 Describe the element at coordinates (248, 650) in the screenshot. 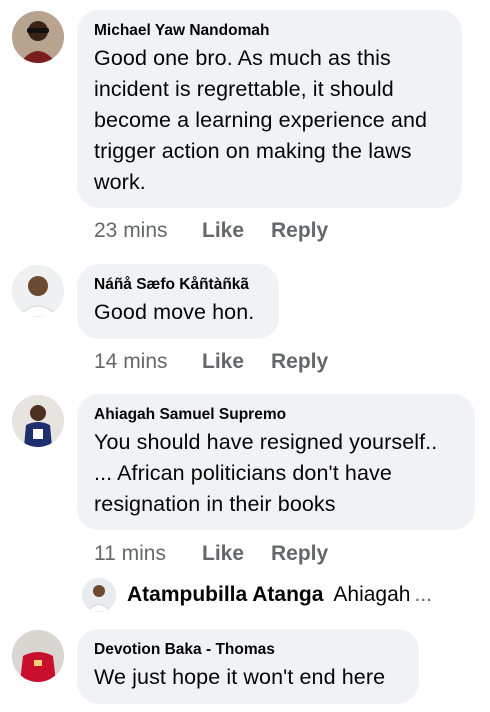

I see `comment-author: Devotion Baka - Thomas` at that location.